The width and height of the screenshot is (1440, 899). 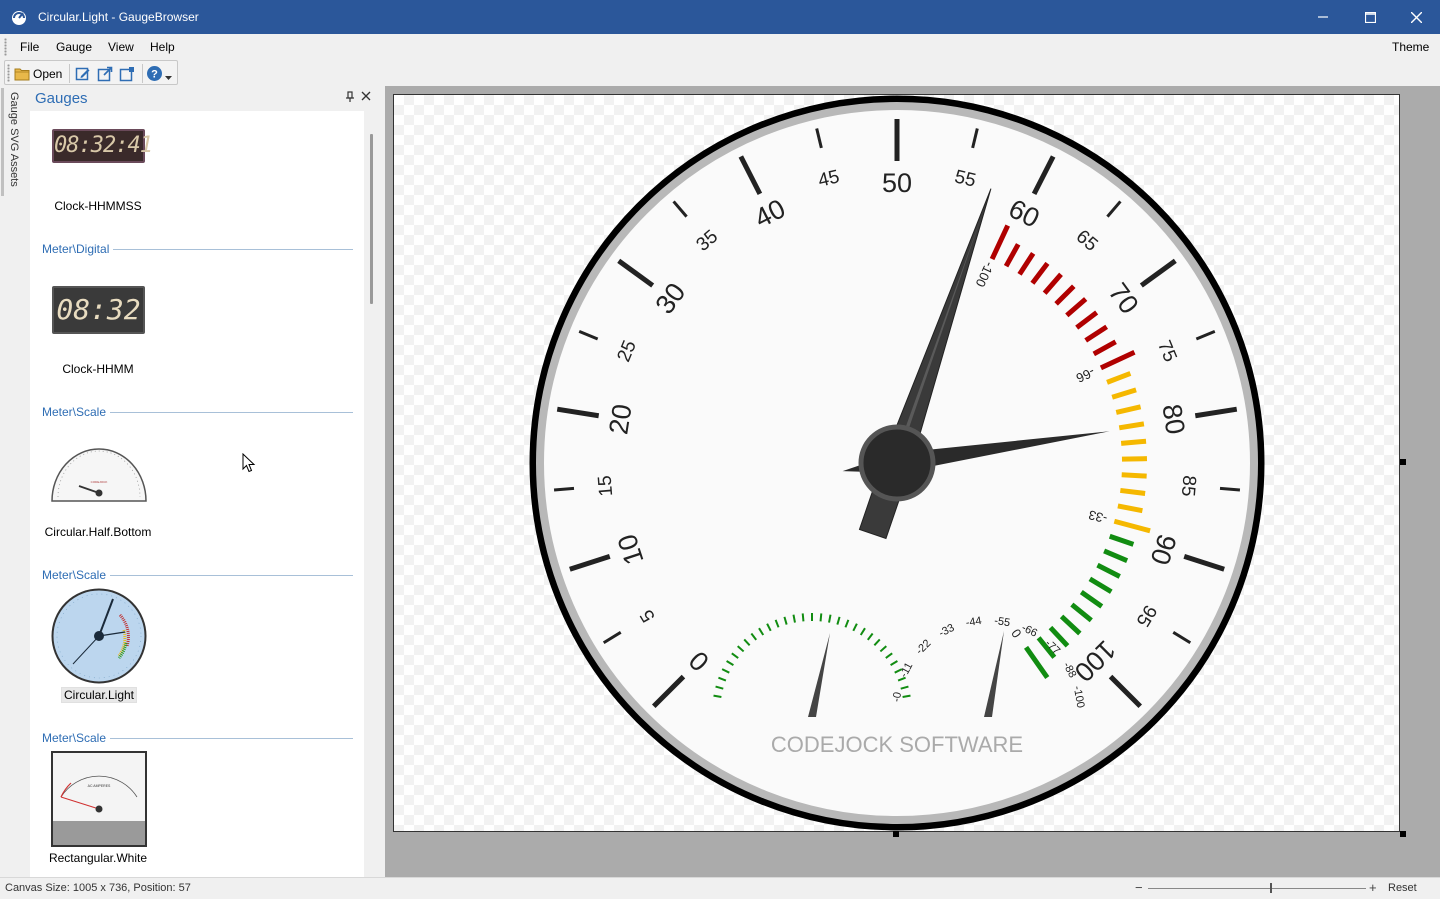 I want to click on menu-help: Help, so click(x=162, y=47).